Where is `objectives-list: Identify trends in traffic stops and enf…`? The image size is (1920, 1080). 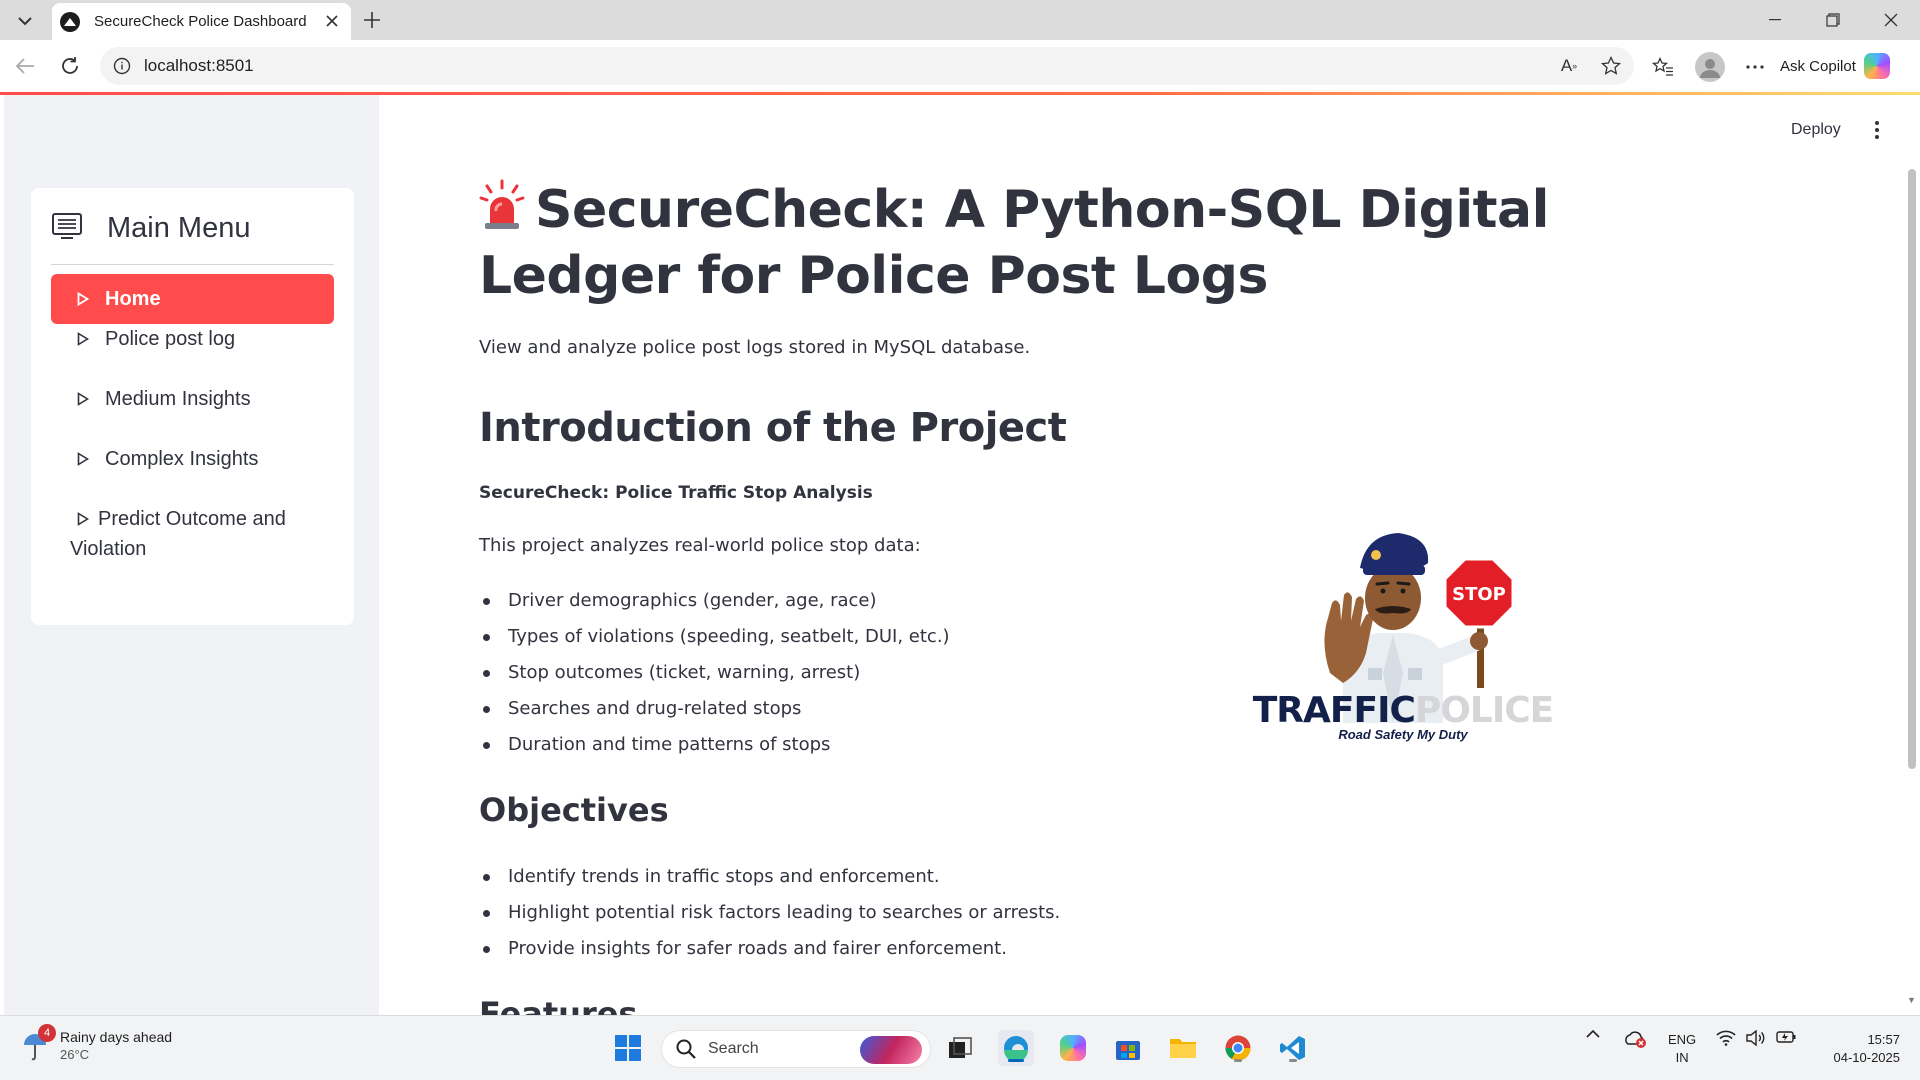 objectives-list: Identify trends in traffic stops and enf… is located at coordinates (769, 913).